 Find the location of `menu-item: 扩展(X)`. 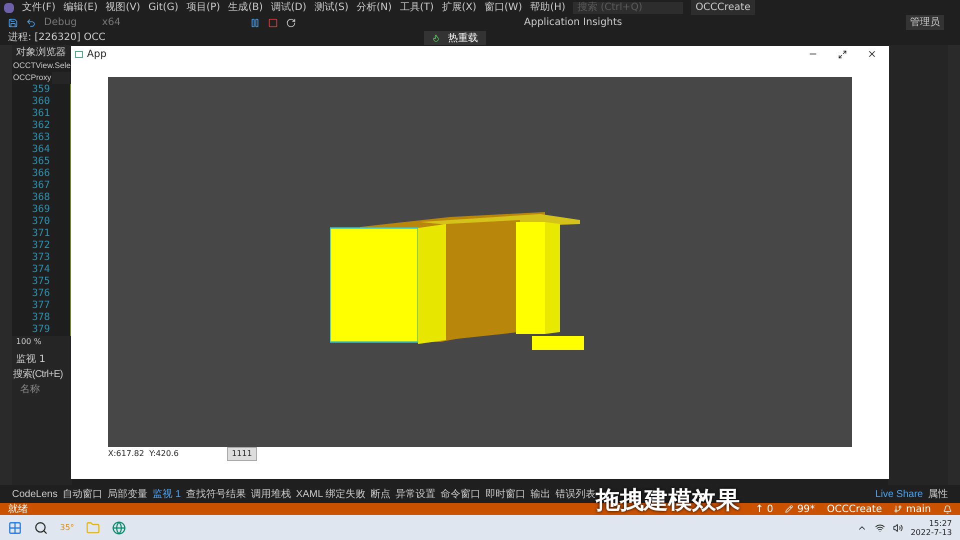

menu-item: 扩展(X) is located at coordinates (459, 7).